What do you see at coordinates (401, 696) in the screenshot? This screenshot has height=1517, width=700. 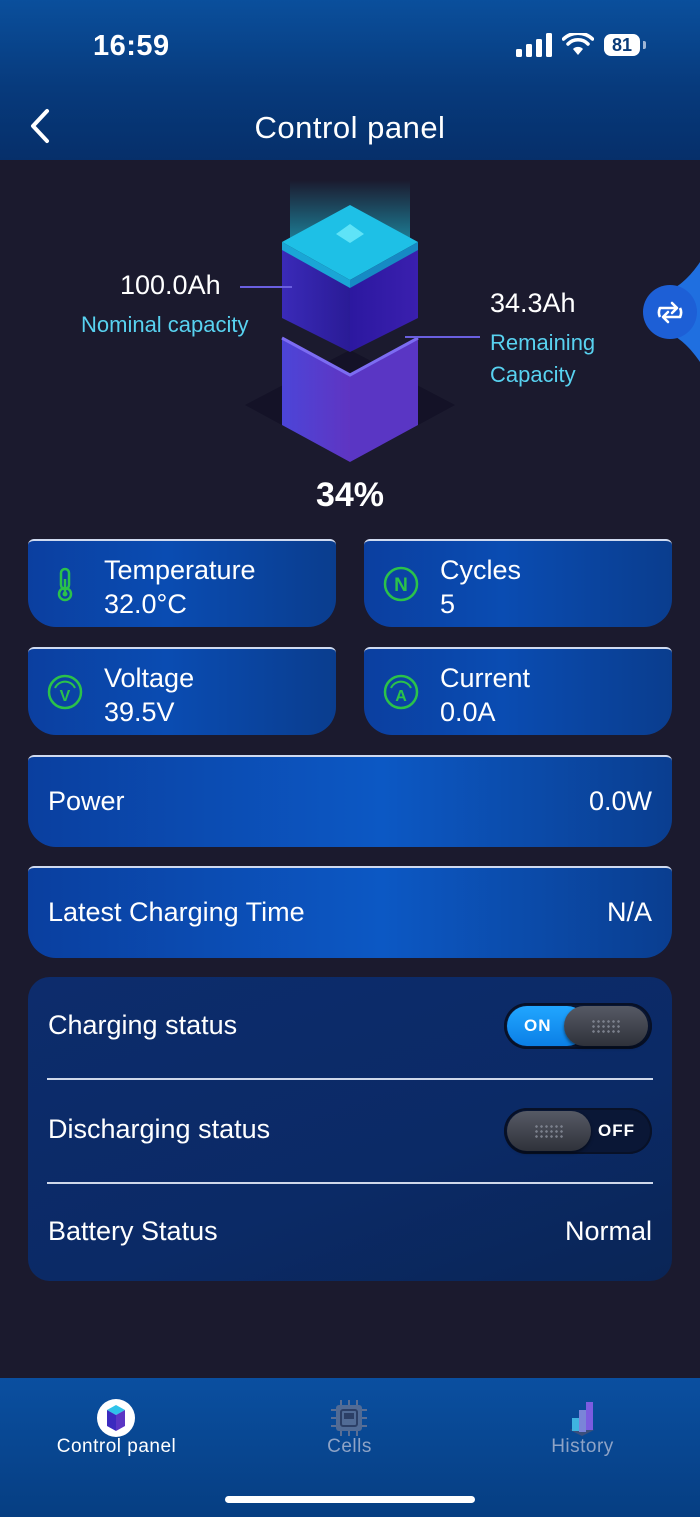 I see `svg-text: A` at bounding box center [401, 696].